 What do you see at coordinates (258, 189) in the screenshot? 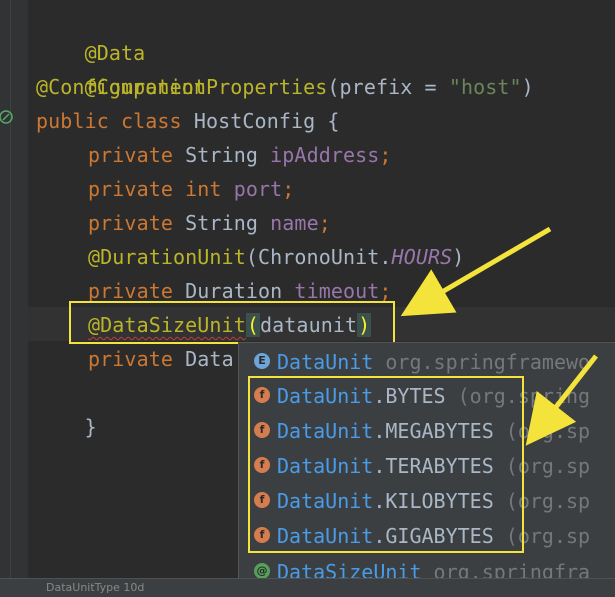
I see `field-port: port` at bounding box center [258, 189].